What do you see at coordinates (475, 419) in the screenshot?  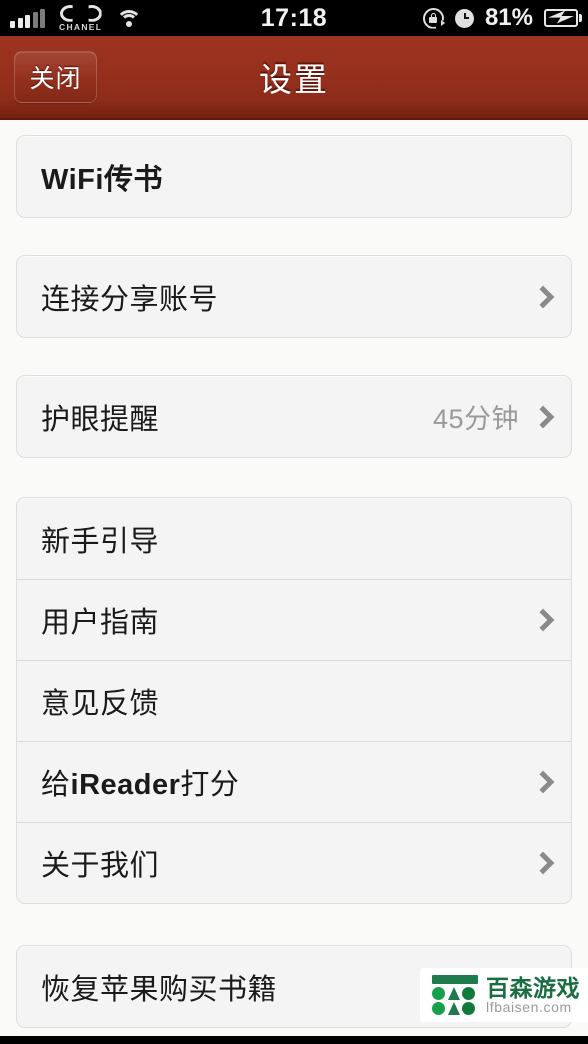 I see `settings-row-value: 45分钟` at bounding box center [475, 419].